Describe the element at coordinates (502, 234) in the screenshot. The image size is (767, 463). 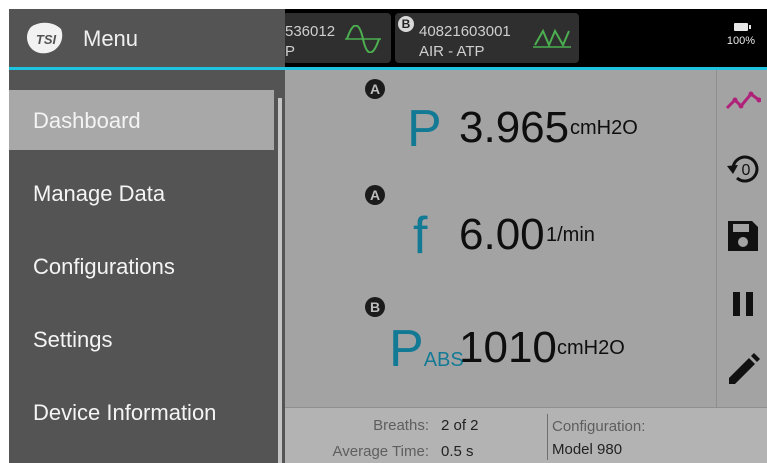
I see `reading-2-value: 6.00` at that location.